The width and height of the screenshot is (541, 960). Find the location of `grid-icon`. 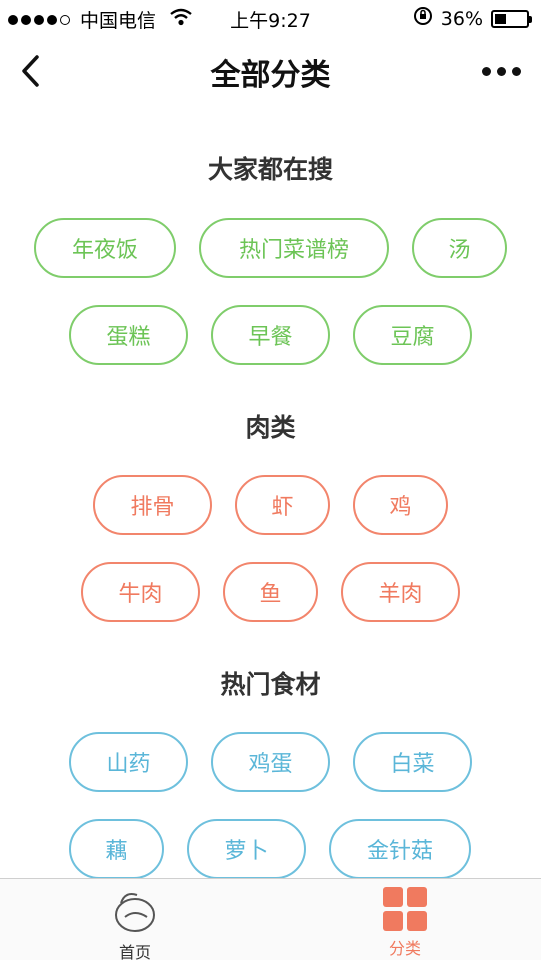

grid-icon is located at coordinates (405, 909).